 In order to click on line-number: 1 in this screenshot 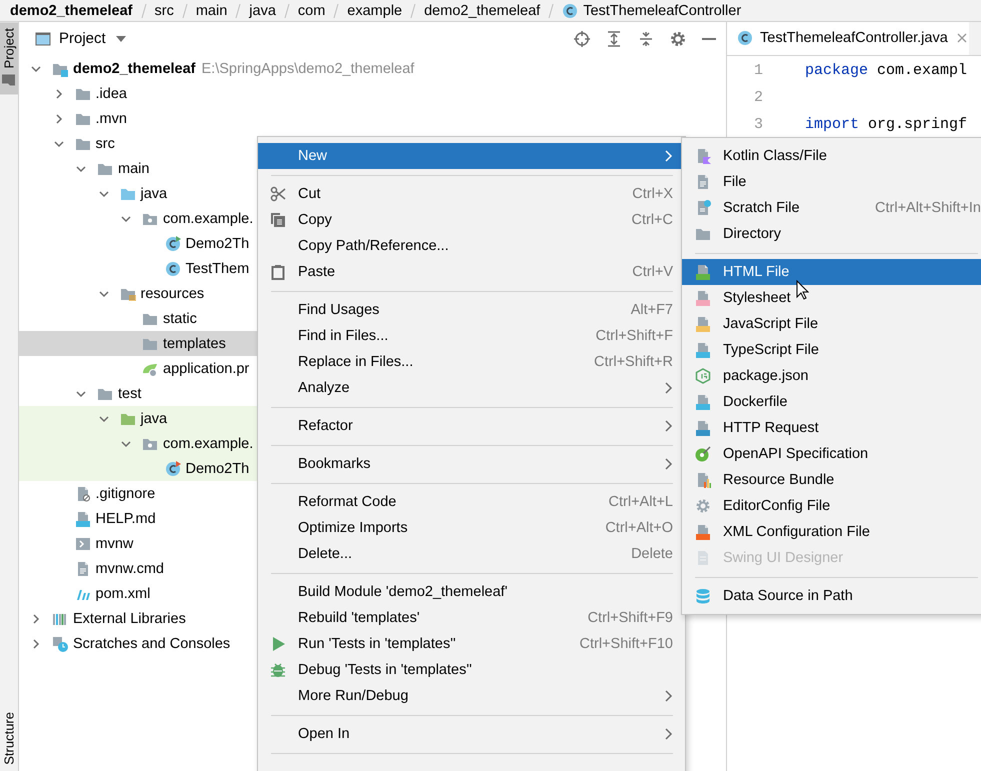, I will do `click(758, 70)`.